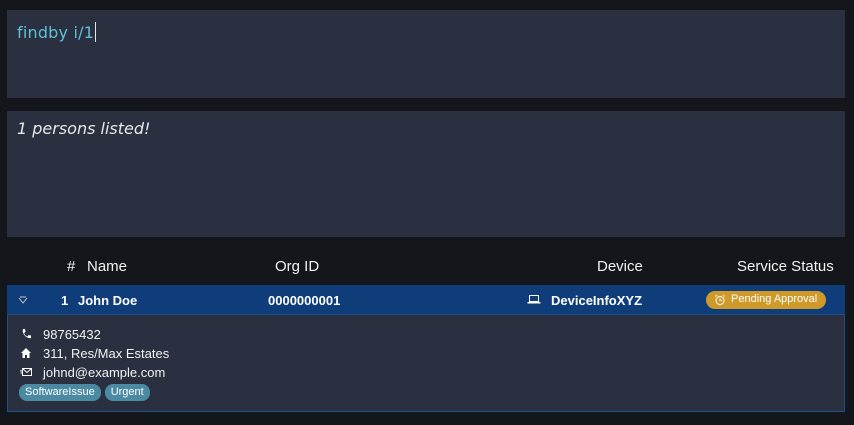  What do you see at coordinates (96, 32) in the screenshot?
I see `text-caret` at bounding box center [96, 32].